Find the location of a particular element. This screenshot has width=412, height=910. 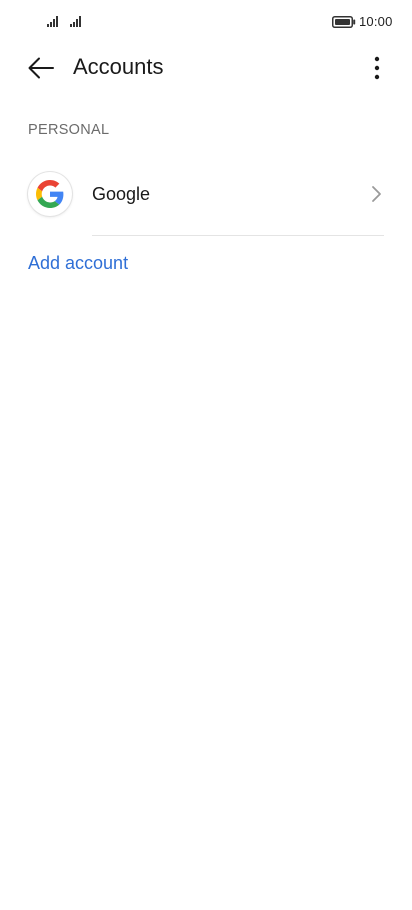

google-logo-icon is located at coordinates (50, 194).